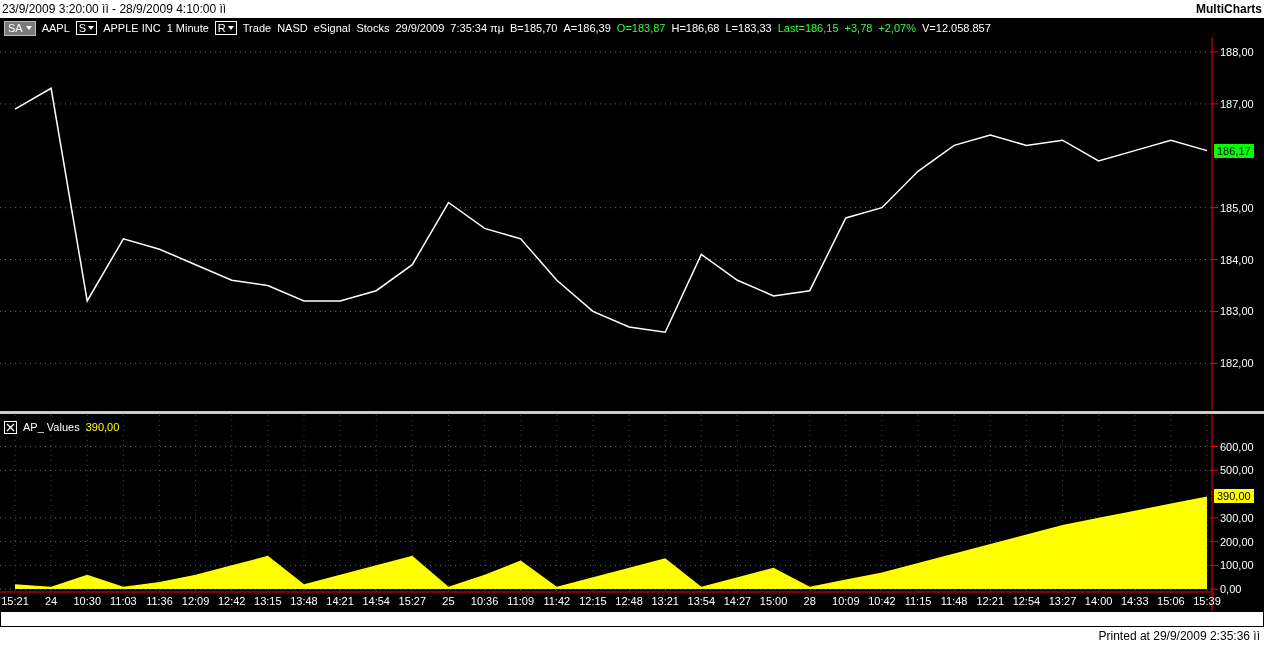 The height and width of the screenshot is (645, 1264). What do you see at coordinates (593, 601) in the screenshot?
I see `time-axis-label: 12:15` at bounding box center [593, 601].